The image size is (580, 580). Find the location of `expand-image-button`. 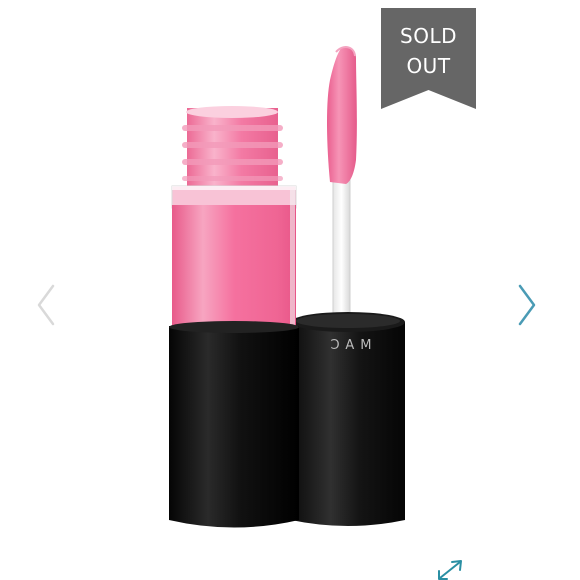

expand-image-button is located at coordinates (451, 569).